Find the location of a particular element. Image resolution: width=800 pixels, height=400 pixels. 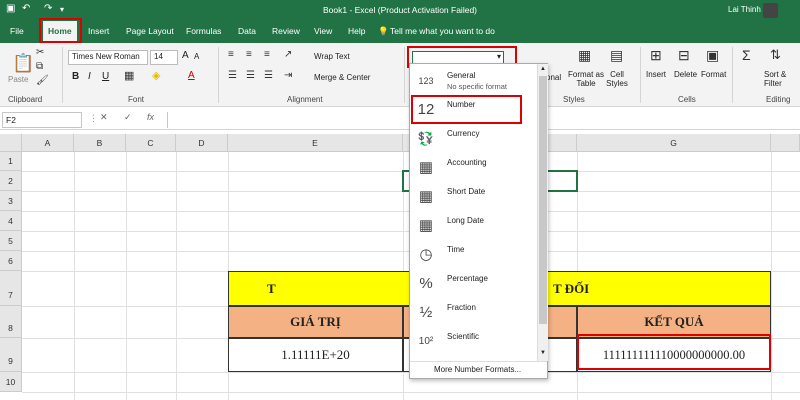

column-header-d: D is located at coordinates (202, 143).